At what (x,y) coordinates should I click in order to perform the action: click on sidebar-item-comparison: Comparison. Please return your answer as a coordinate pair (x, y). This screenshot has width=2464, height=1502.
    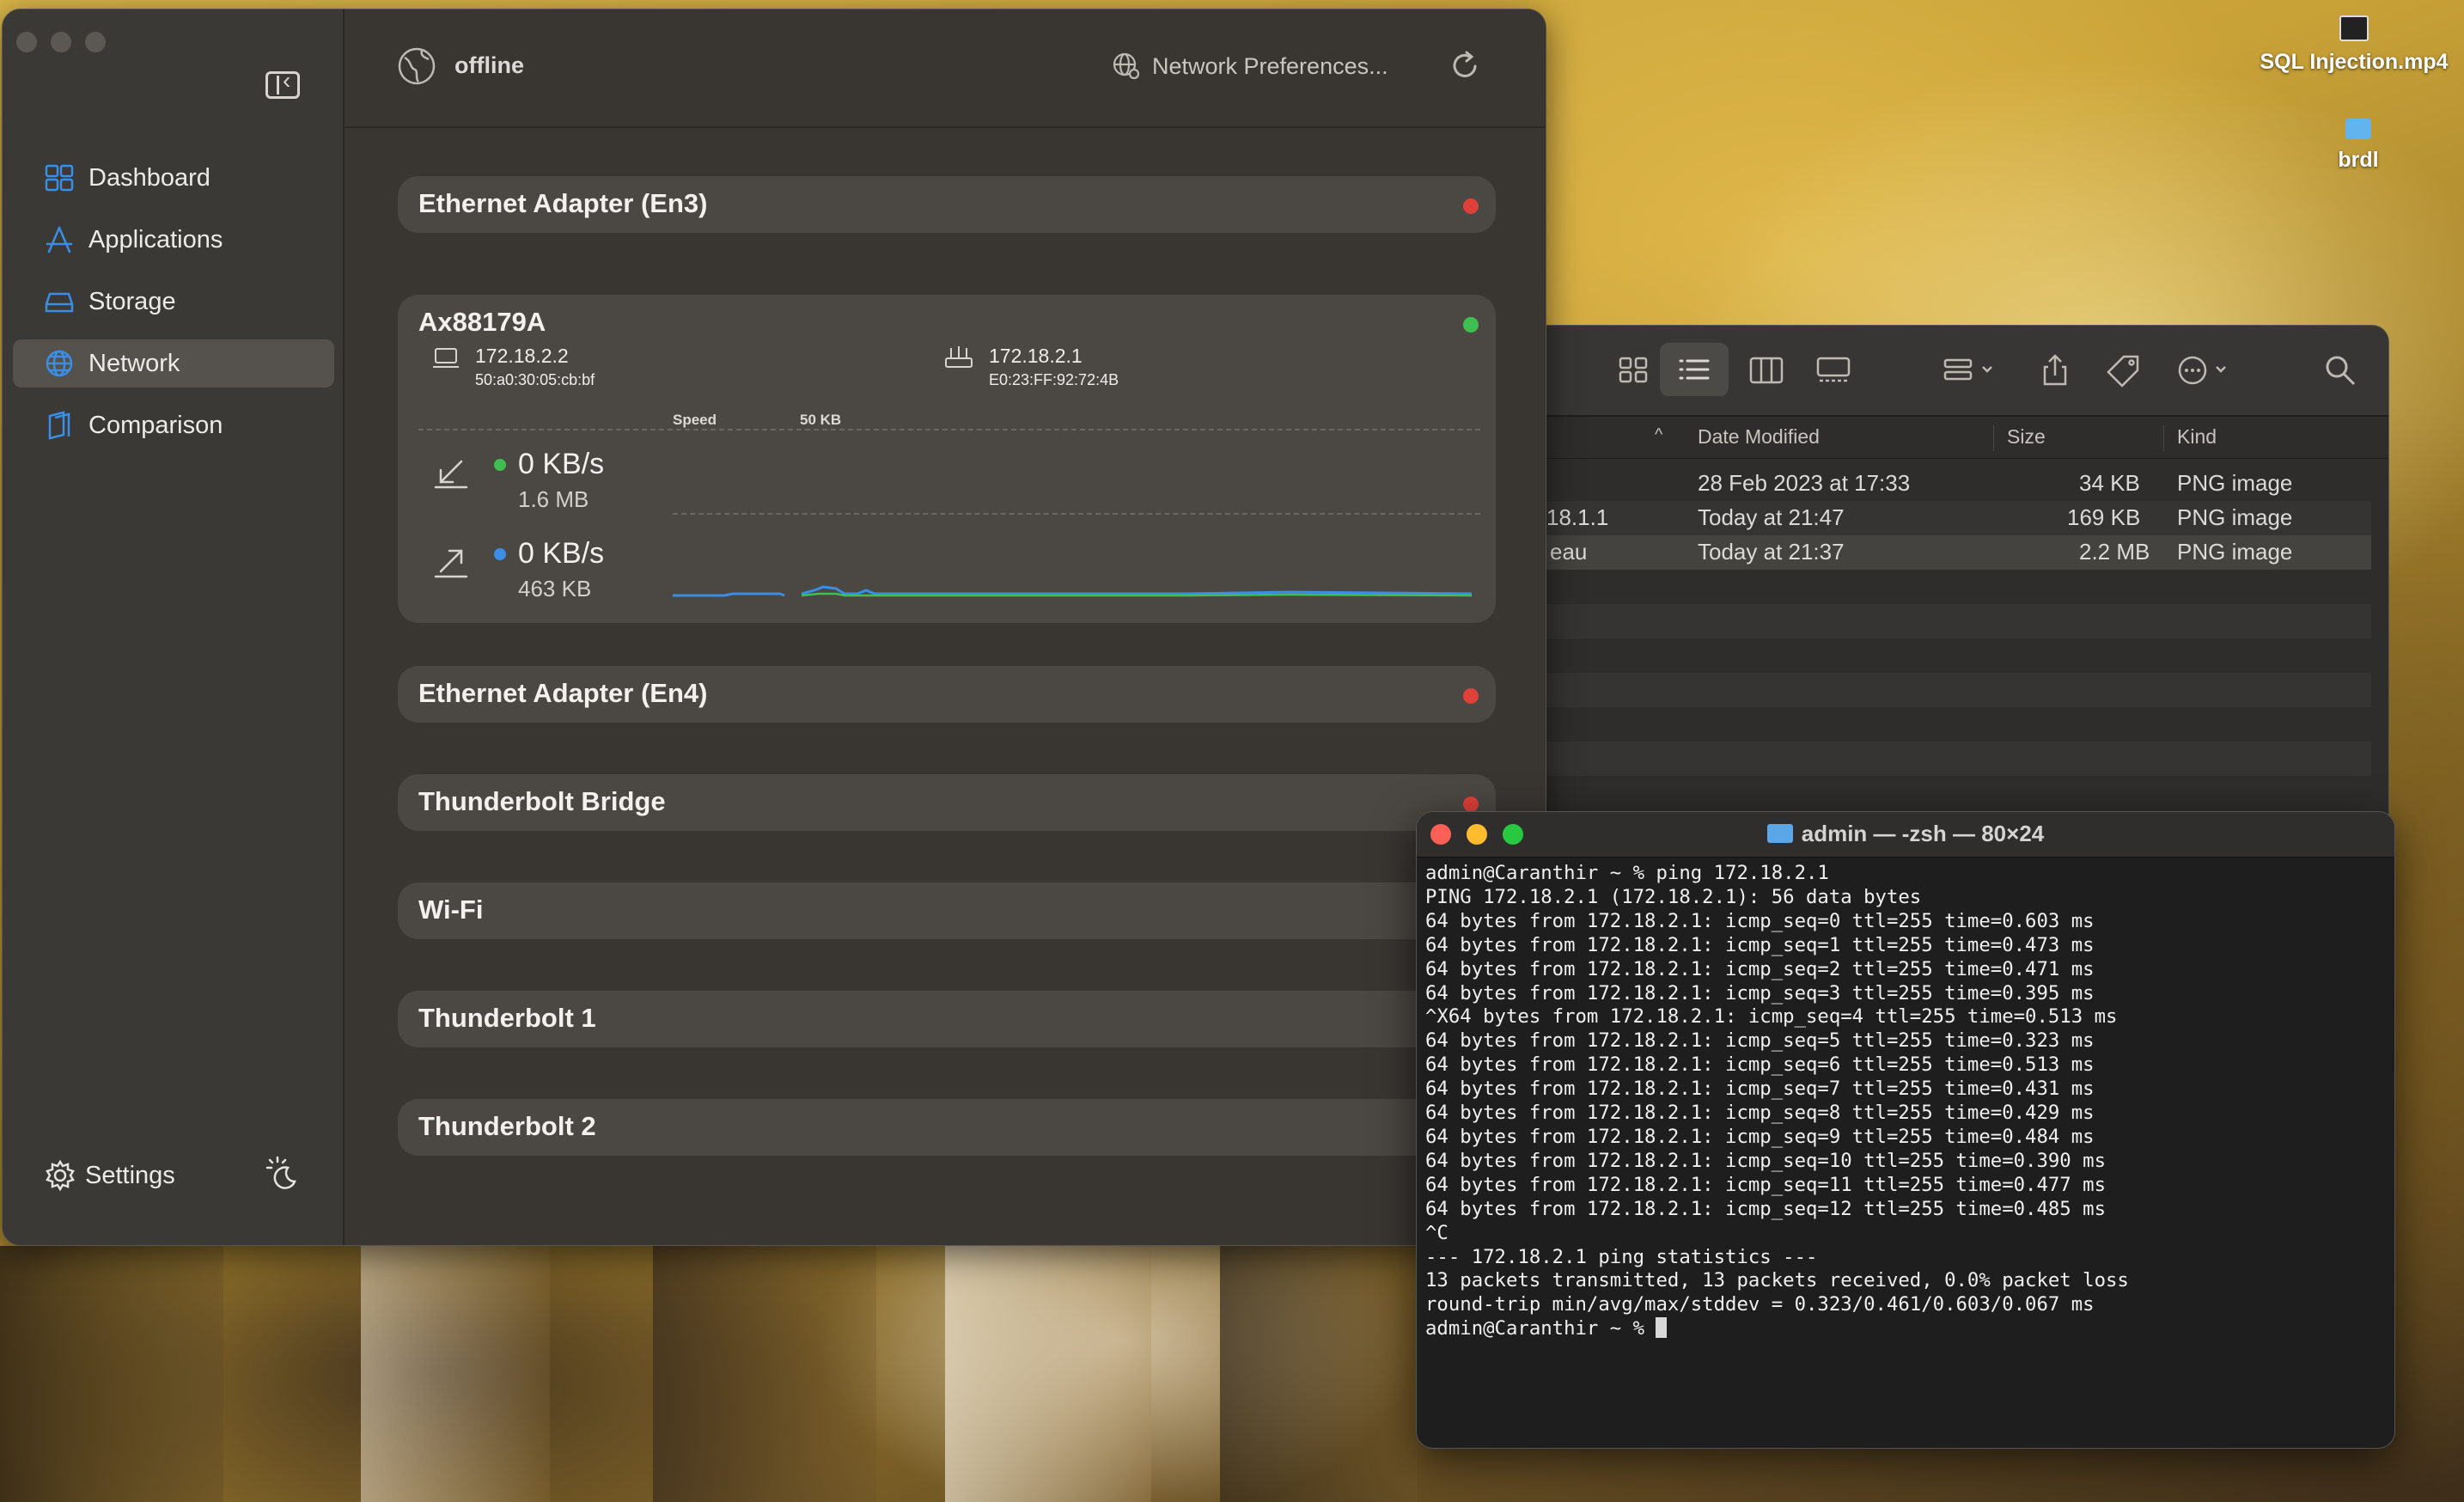
    Looking at the image, I should click on (173, 425).